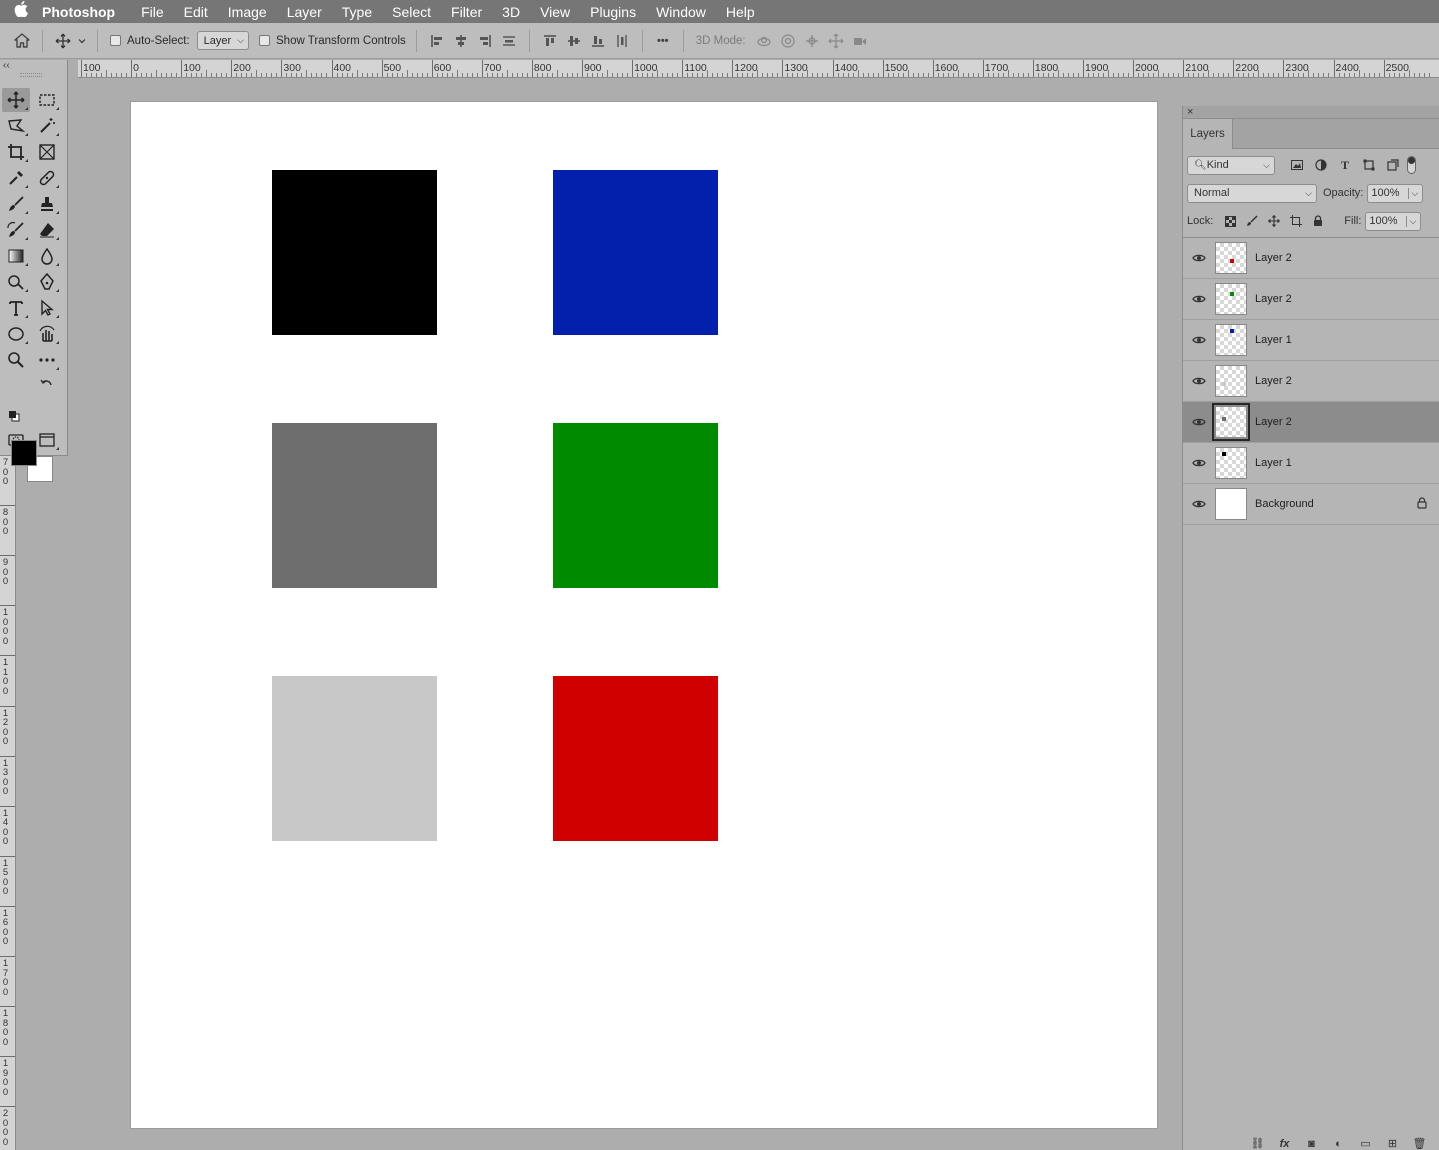 This screenshot has height=1150, width=1439. What do you see at coordinates (47, 384) in the screenshot?
I see `swap-colors-button` at bounding box center [47, 384].